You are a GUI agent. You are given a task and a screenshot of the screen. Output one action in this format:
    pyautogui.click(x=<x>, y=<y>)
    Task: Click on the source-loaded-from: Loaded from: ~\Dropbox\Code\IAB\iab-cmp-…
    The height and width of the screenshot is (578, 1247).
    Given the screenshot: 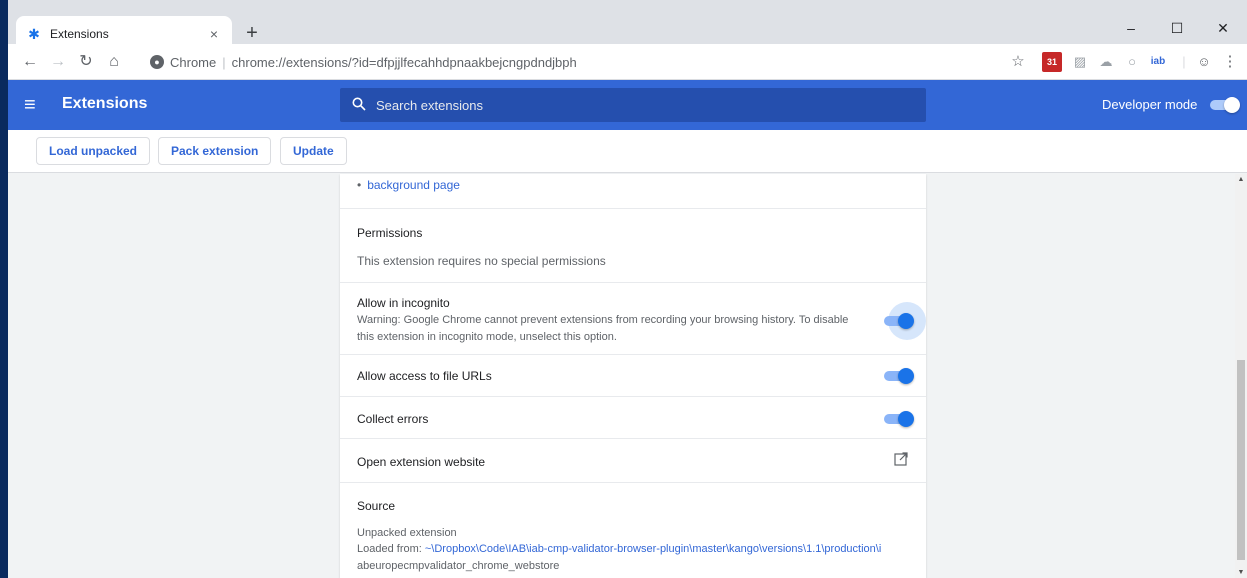 What is the action you would take?
    pyautogui.click(x=619, y=549)
    